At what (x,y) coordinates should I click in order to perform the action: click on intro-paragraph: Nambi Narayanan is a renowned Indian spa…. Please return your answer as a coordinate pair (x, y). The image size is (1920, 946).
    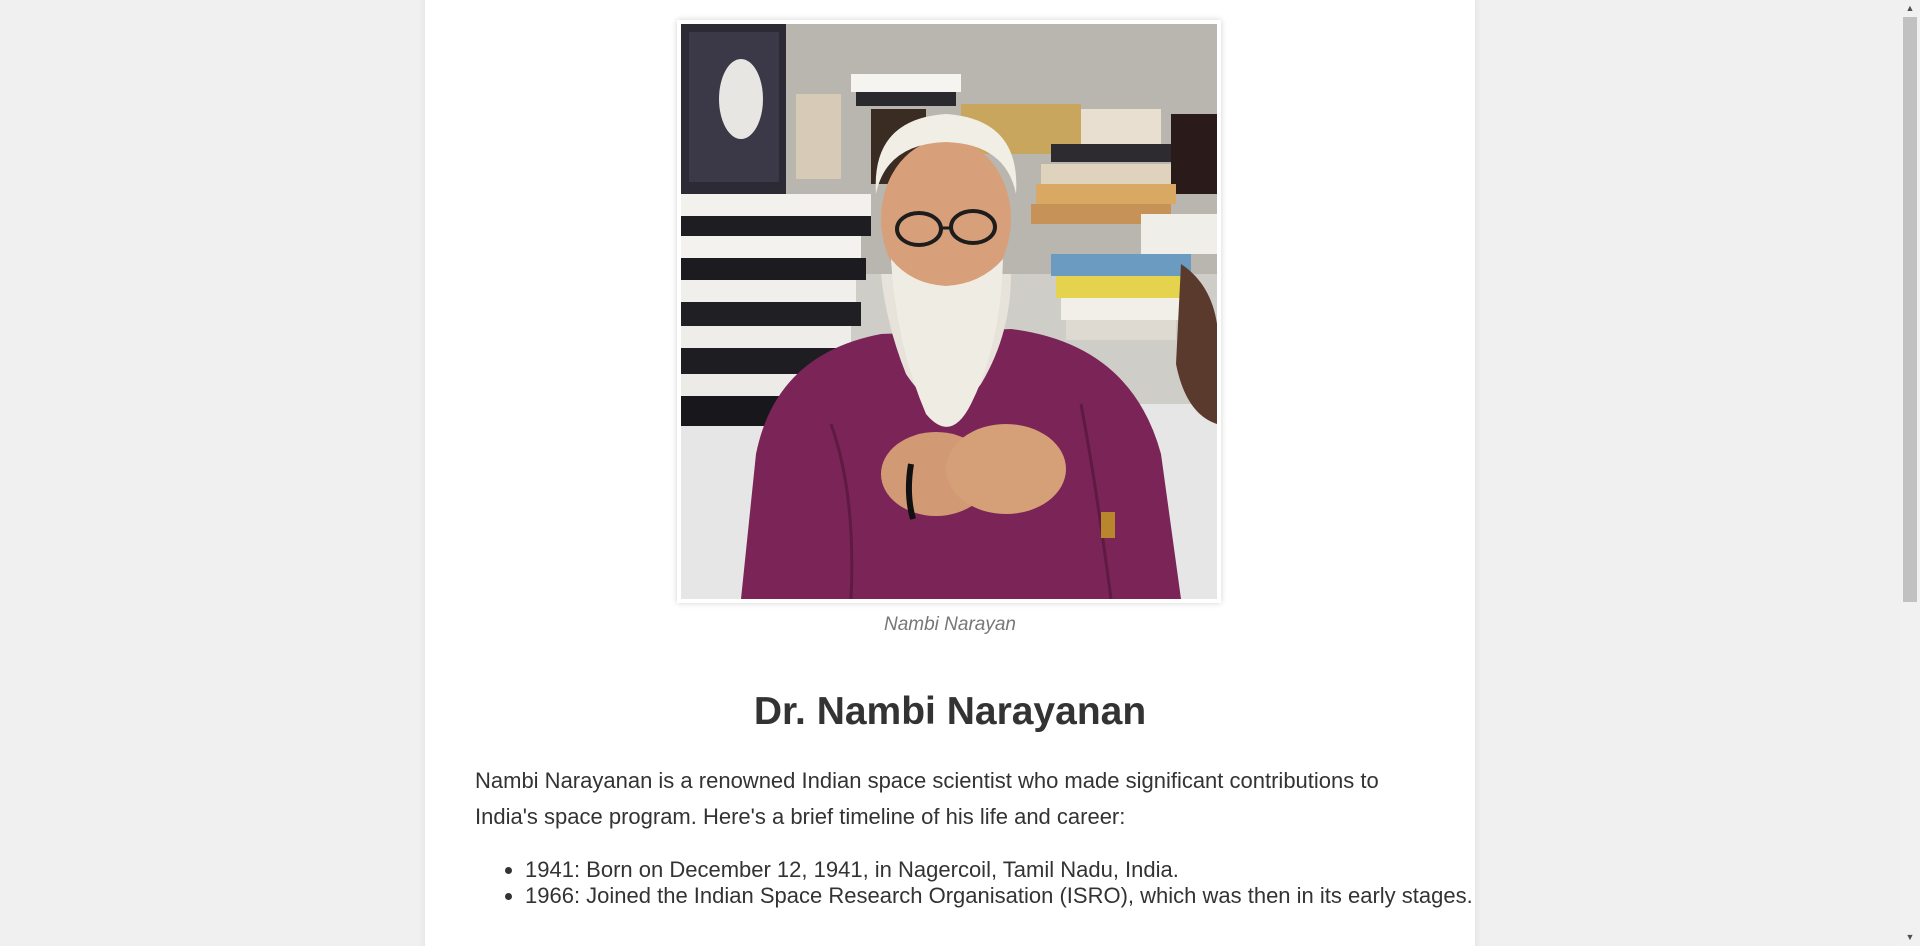
    Looking at the image, I should click on (927, 798).